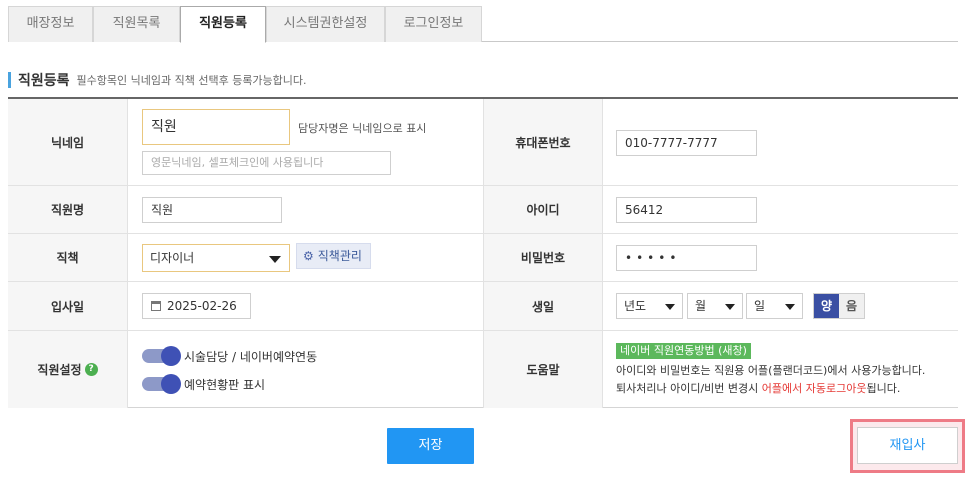  Describe the element at coordinates (543, 209) in the screenshot. I see `user-id-label: 아이디` at that location.